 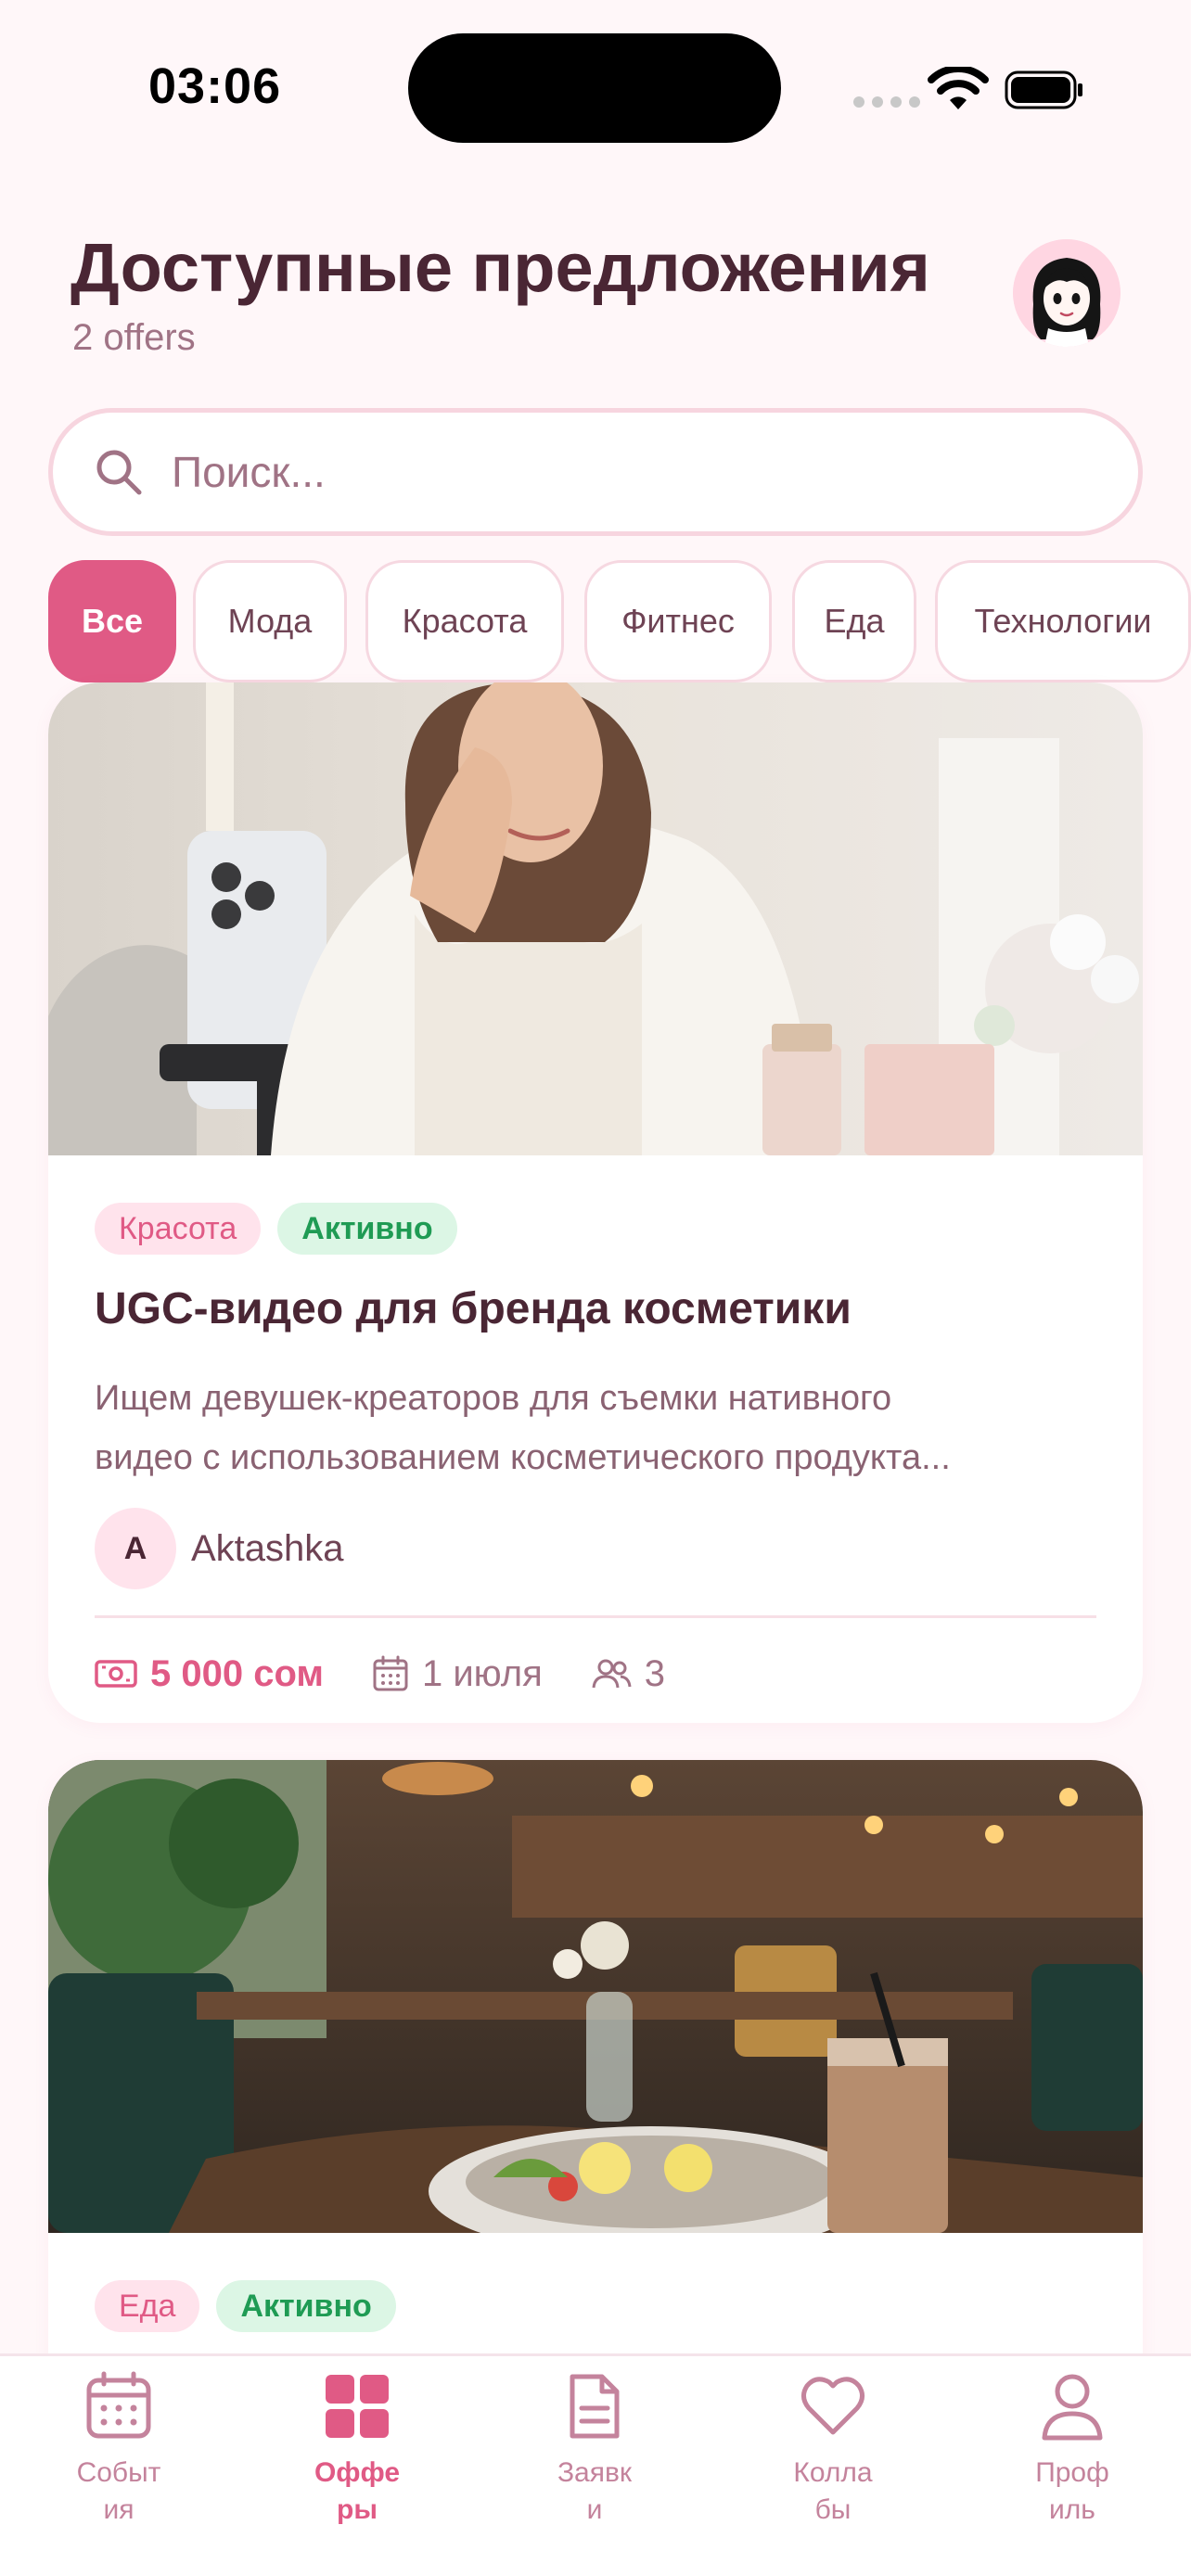 I want to click on chip-food: Еда, so click(x=854, y=621).